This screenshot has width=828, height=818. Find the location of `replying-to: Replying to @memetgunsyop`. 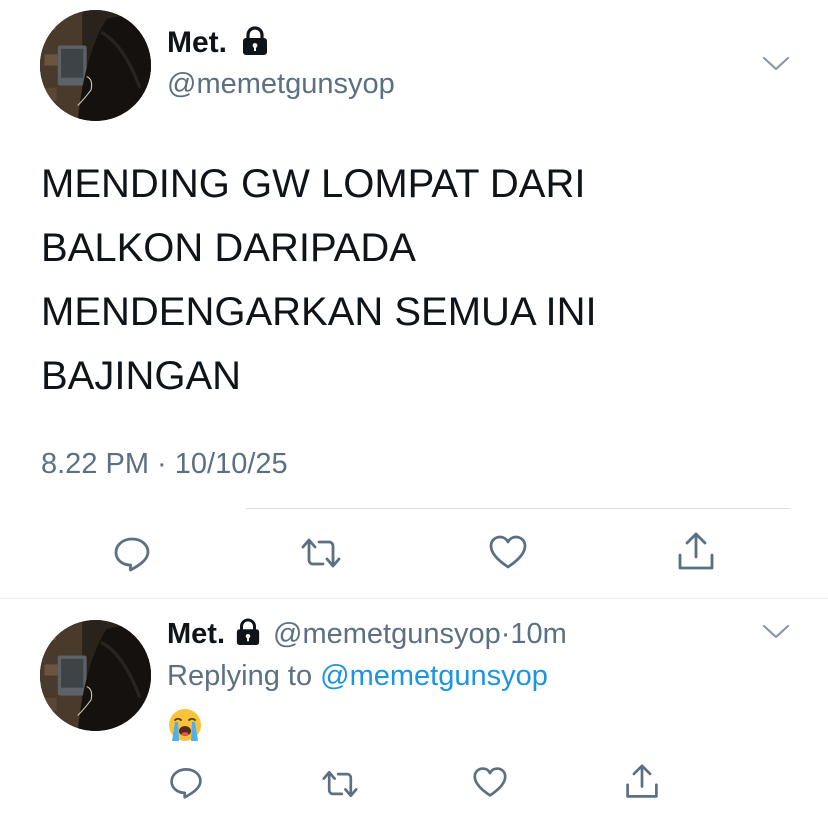

replying-to: Replying to @memetgunsyop is located at coordinates (357, 676).